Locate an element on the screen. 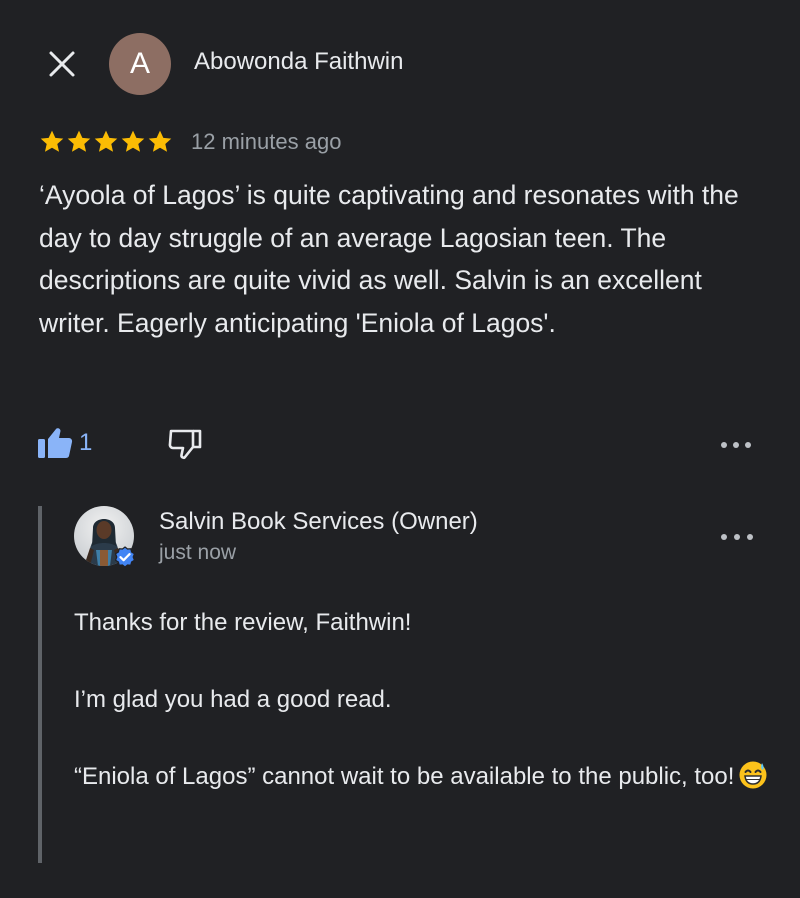 The image size is (800, 898). star-rating is located at coordinates (106, 142).